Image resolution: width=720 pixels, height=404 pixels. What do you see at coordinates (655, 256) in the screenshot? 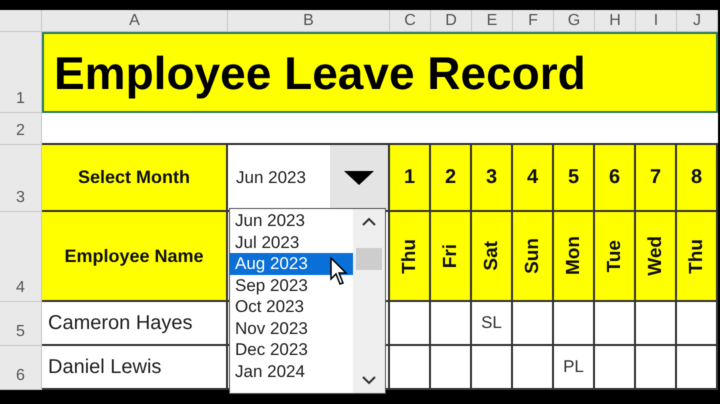
I see `weekday-label: Wed` at bounding box center [655, 256].